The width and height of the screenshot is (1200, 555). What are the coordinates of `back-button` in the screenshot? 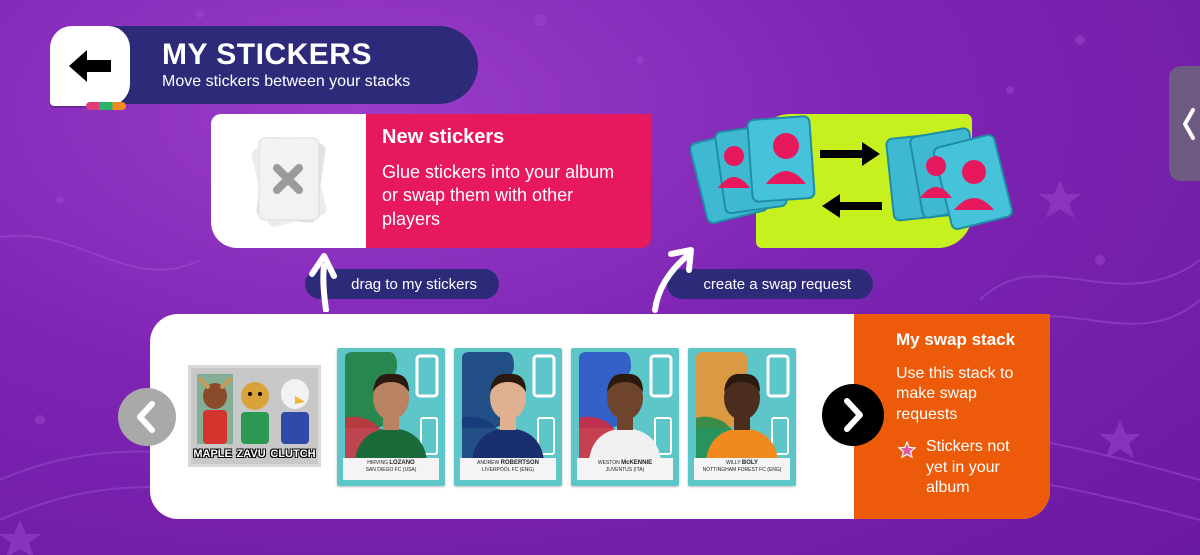 It's located at (90, 68).